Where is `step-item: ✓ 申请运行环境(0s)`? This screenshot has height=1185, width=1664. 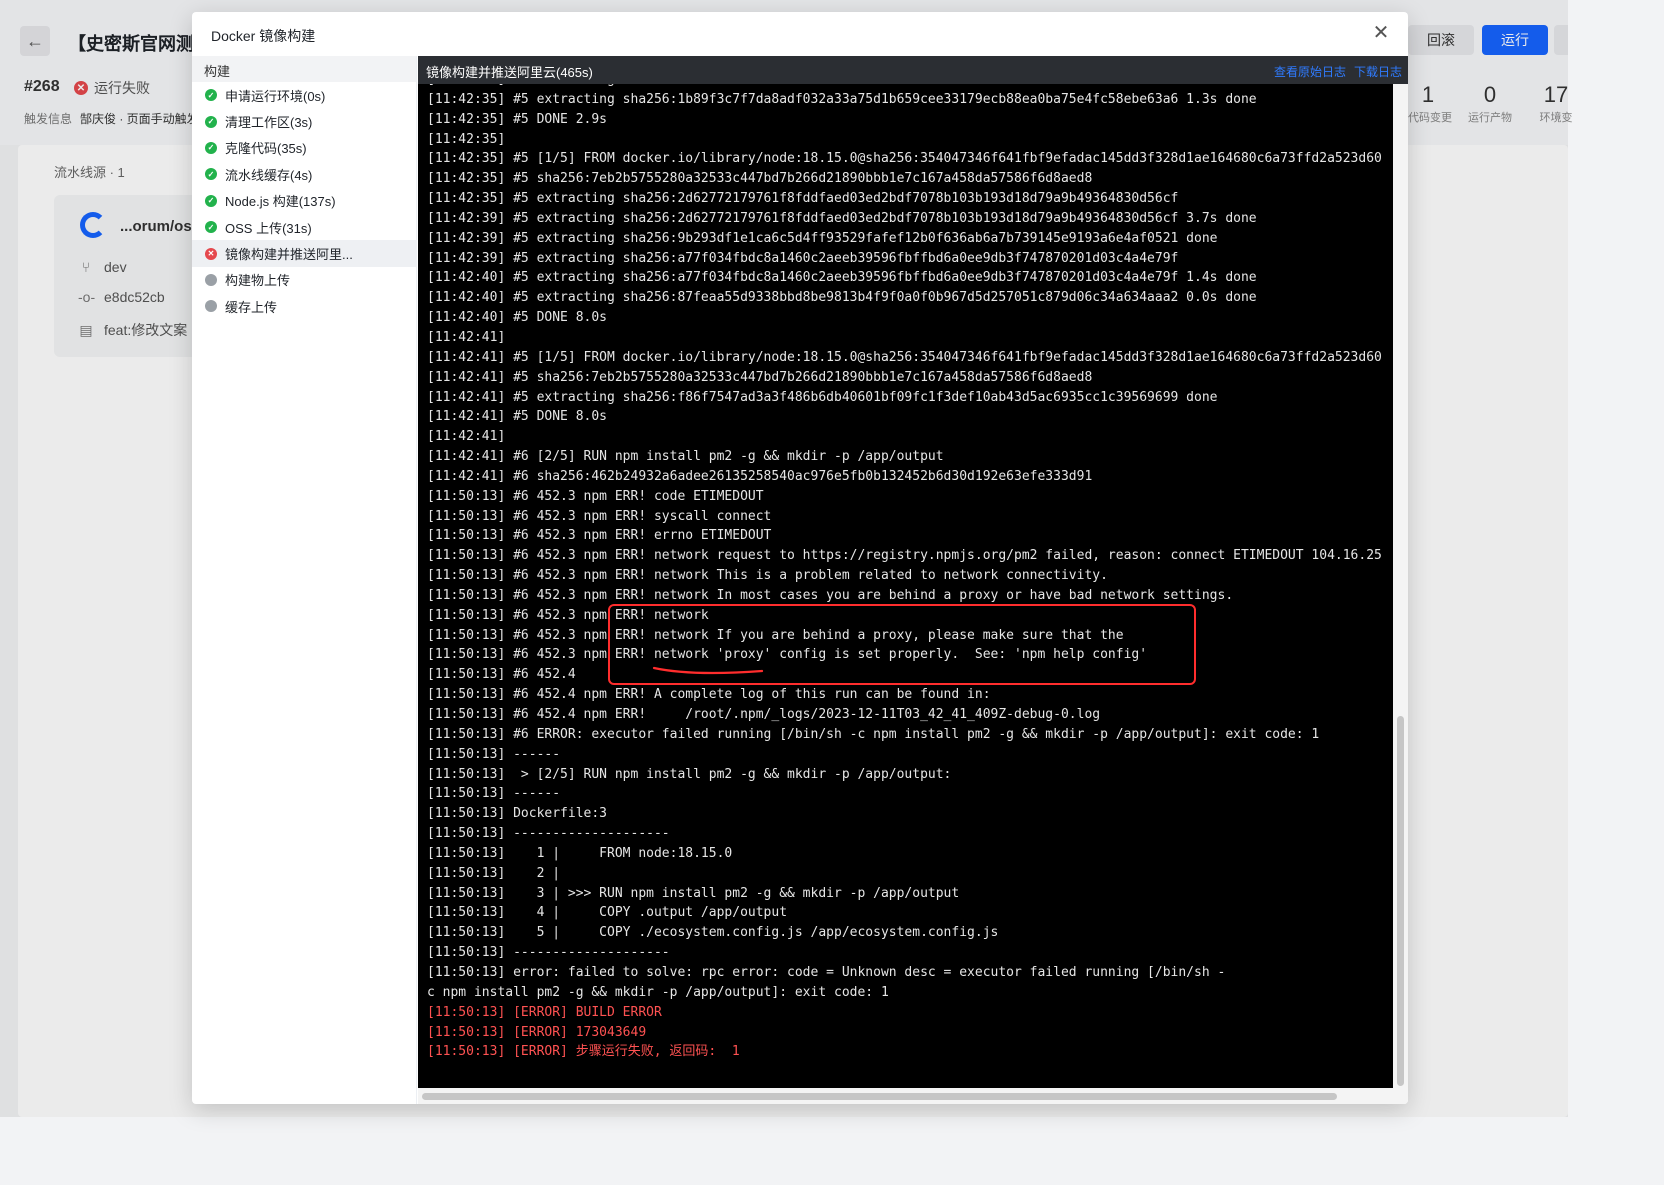 step-item: ✓ 申请运行环境(0s) is located at coordinates (304, 95).